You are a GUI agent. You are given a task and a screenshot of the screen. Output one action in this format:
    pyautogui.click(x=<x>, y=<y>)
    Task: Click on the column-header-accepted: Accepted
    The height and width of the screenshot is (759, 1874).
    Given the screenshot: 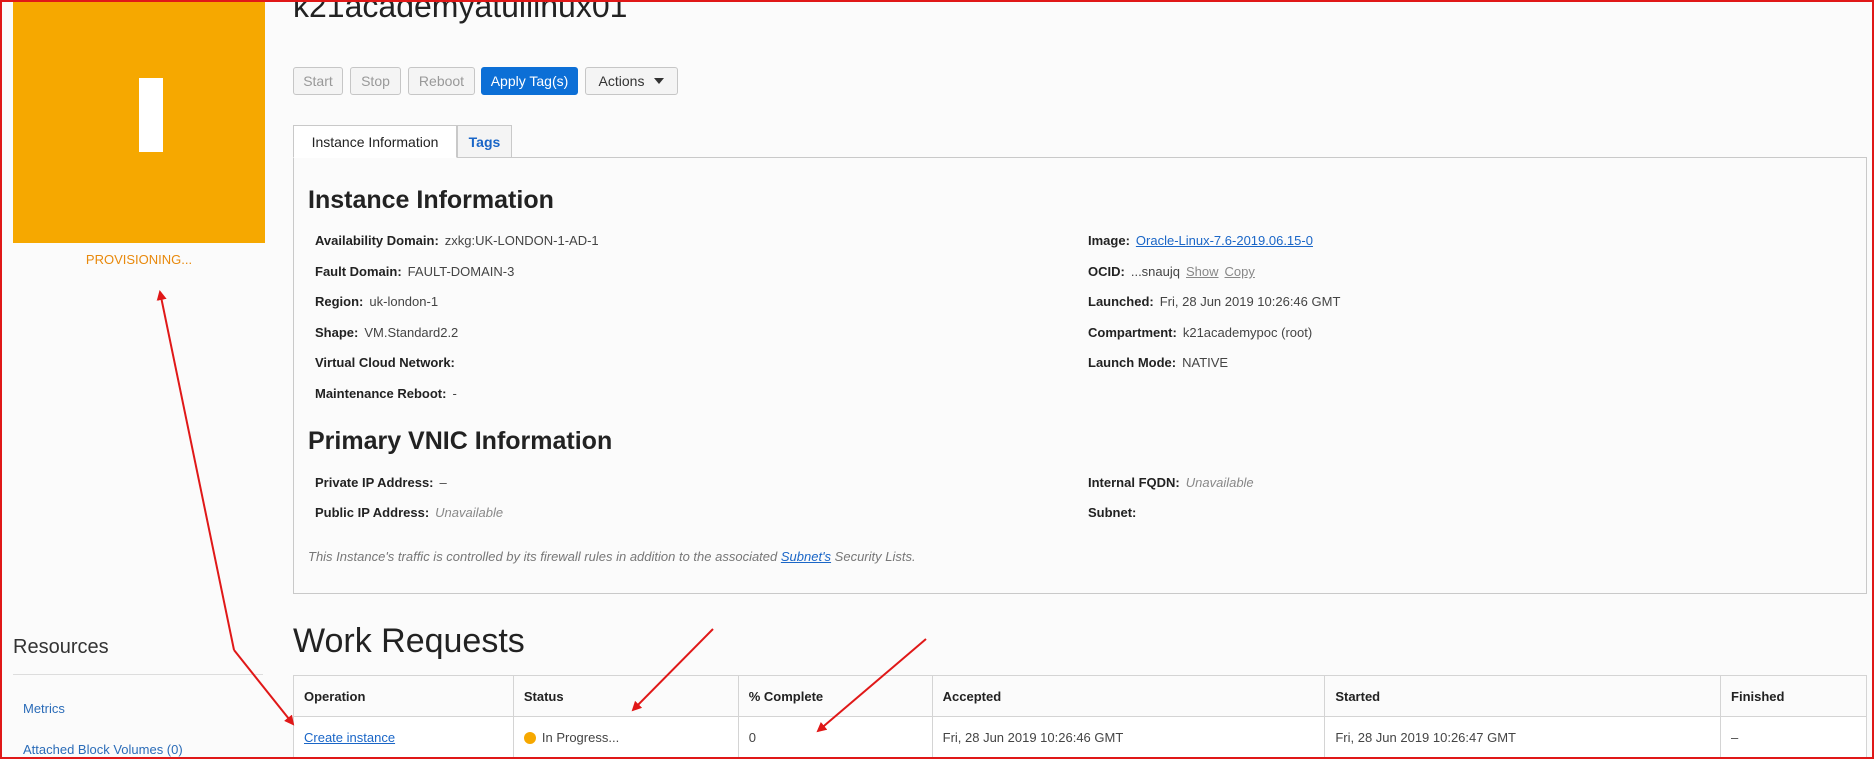 What is the action you would take?
    pyautogui.click(x=1128, y=696)
    